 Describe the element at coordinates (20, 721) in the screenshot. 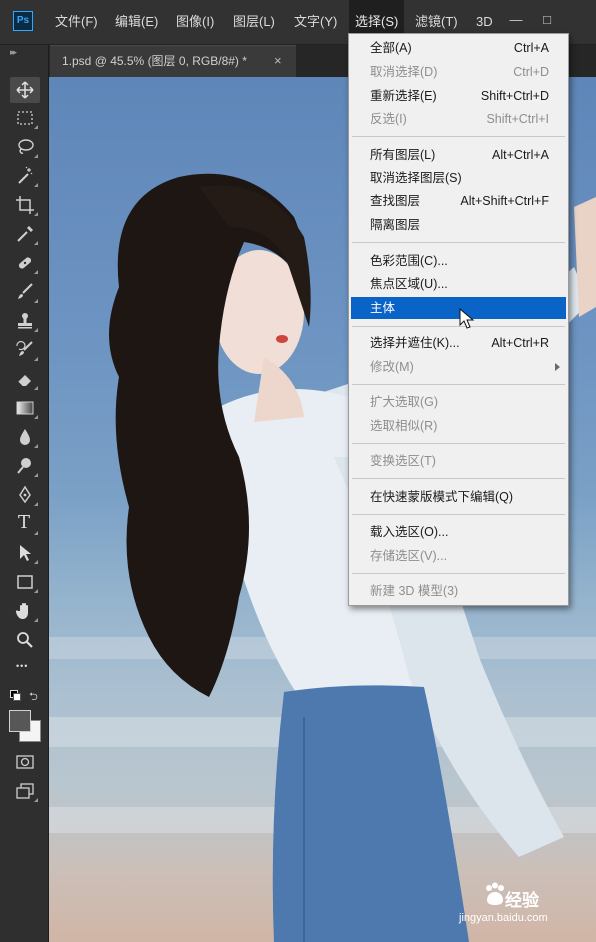

I see `foreground-color-swatch` at that location.